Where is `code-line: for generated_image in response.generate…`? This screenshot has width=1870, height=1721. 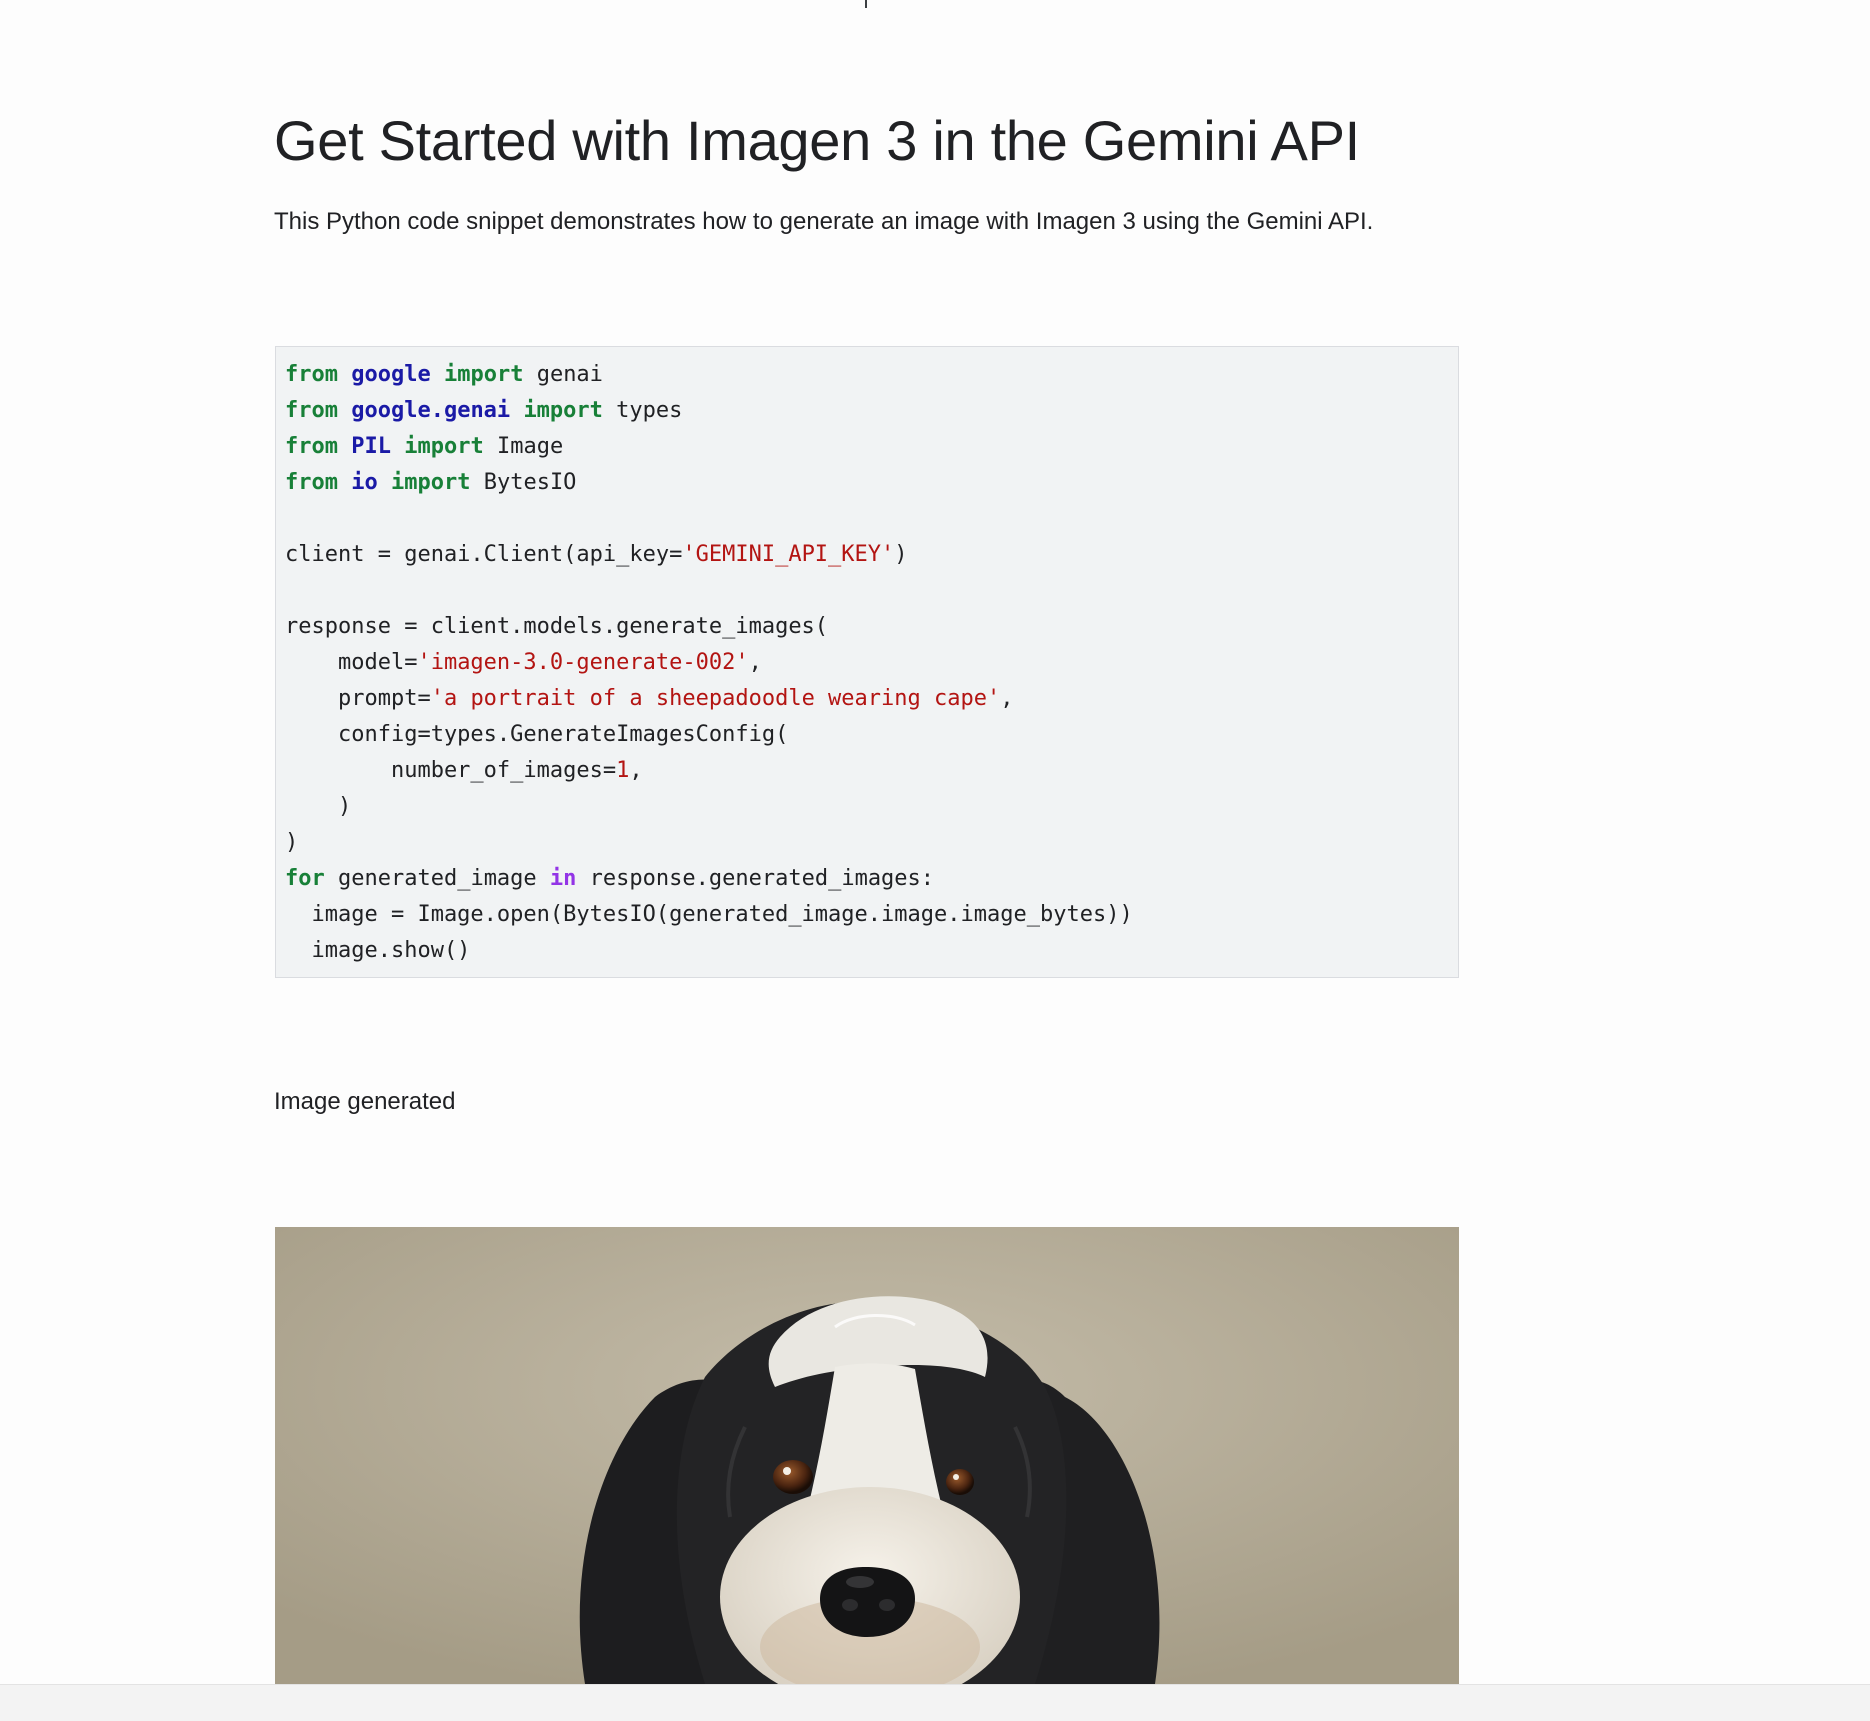
code-line: for generated_image in response.generate… is located at coordinates (871, 879).